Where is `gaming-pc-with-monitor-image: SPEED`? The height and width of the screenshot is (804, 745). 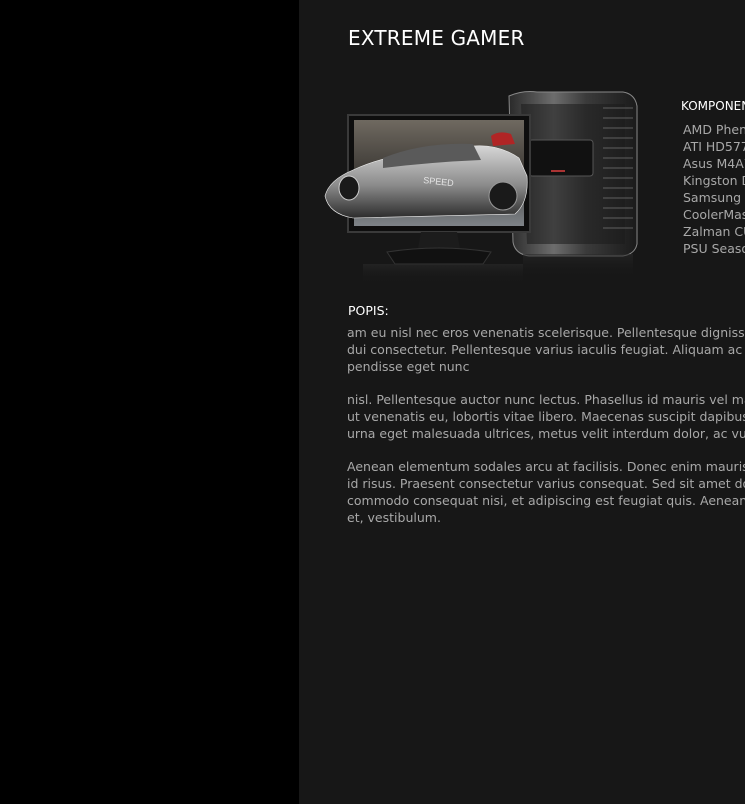 gaming-pc-with-monitor-image: SPEED is located at coordinates (481, 187).